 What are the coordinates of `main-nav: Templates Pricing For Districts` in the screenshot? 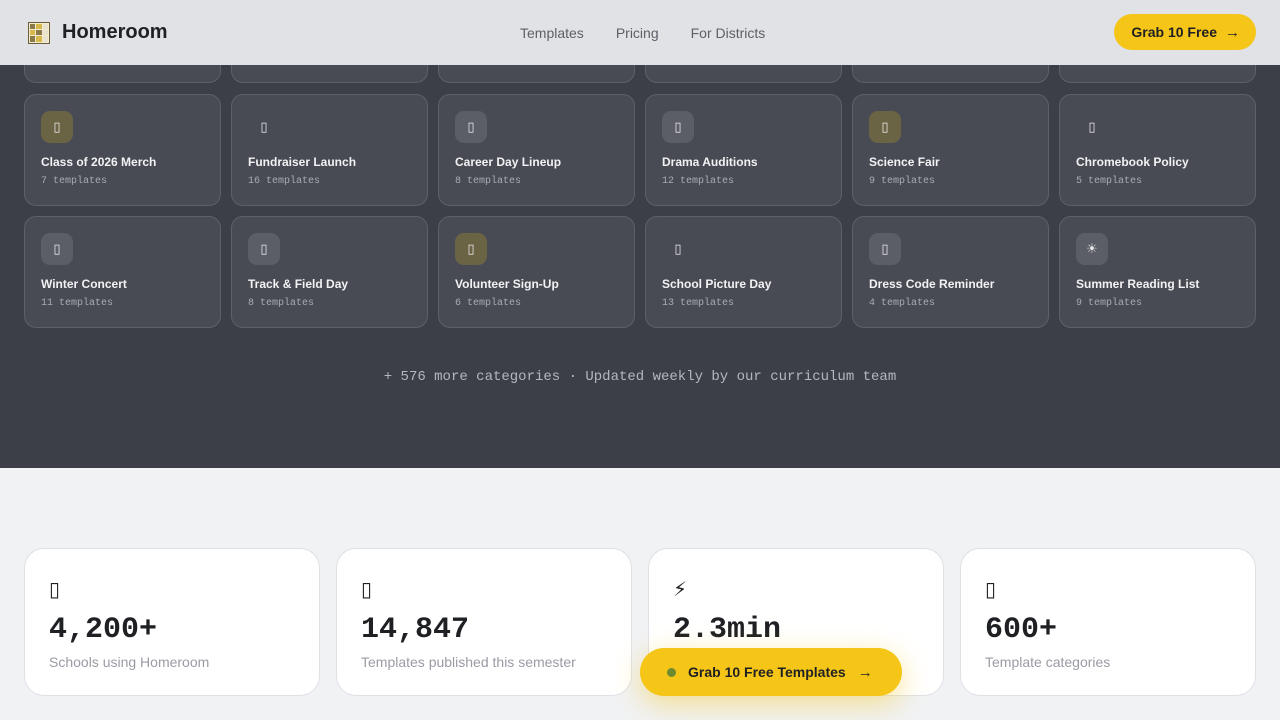 It's located at (642, 33).